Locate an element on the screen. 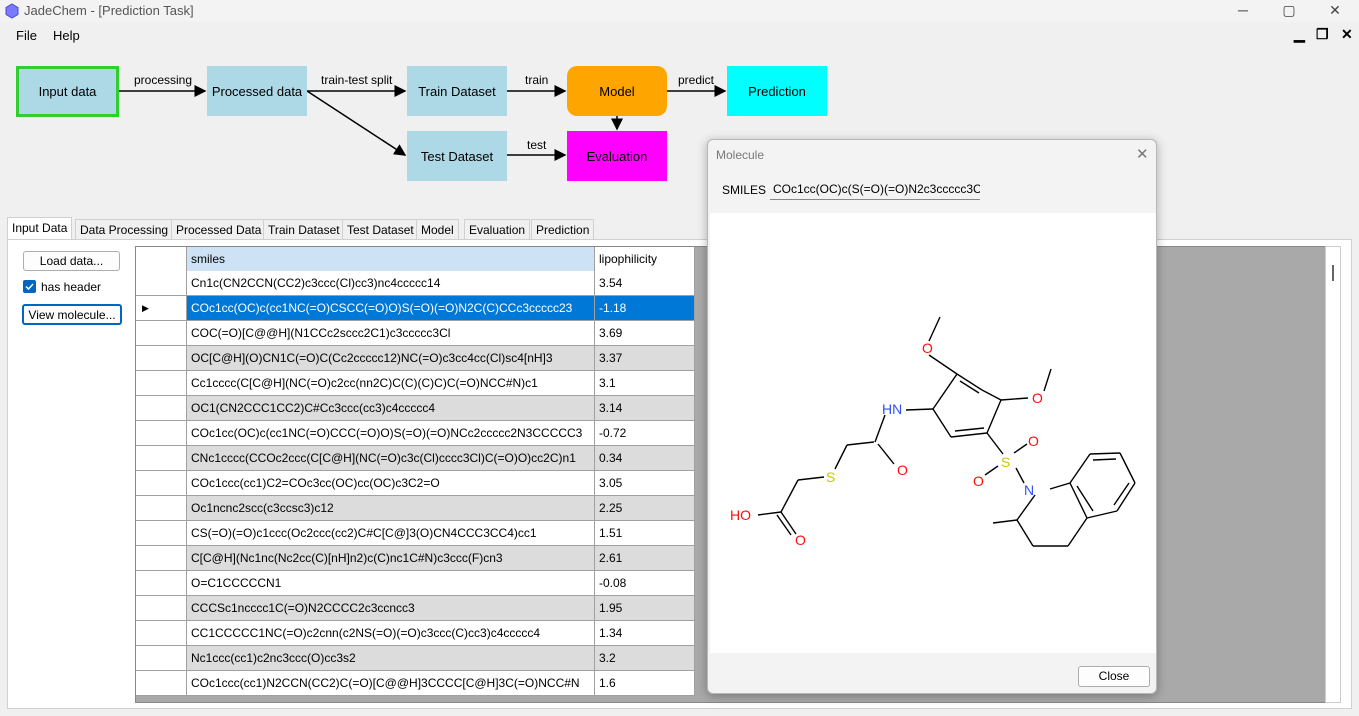 The image size is (1359, 716). column-header-lipophilicity: lipophilicity is located at coordinates (645, 259).